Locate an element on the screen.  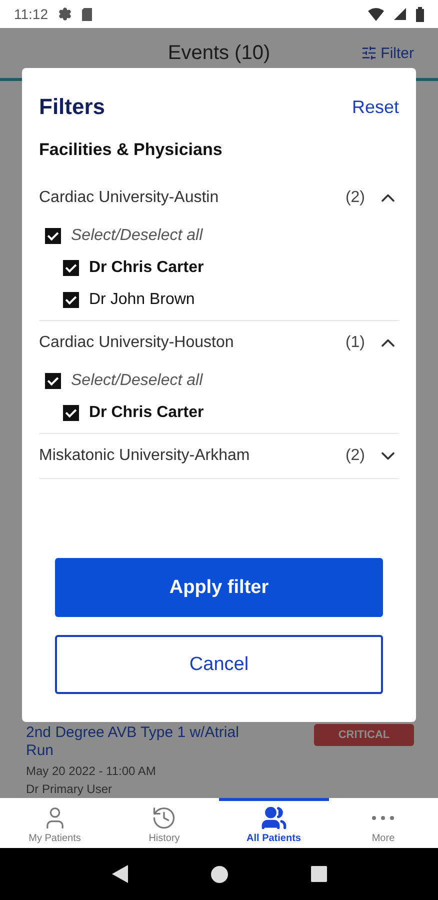
nav-tab: History is located at coordinates (164, 823).